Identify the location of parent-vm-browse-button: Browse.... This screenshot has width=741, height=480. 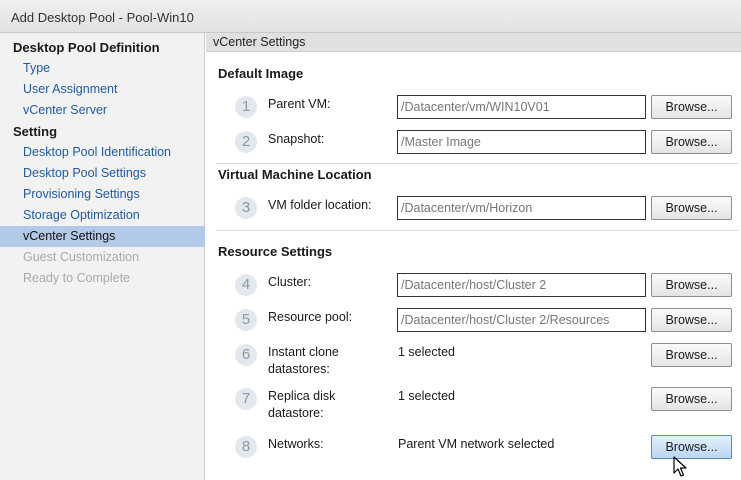
(691, 107).